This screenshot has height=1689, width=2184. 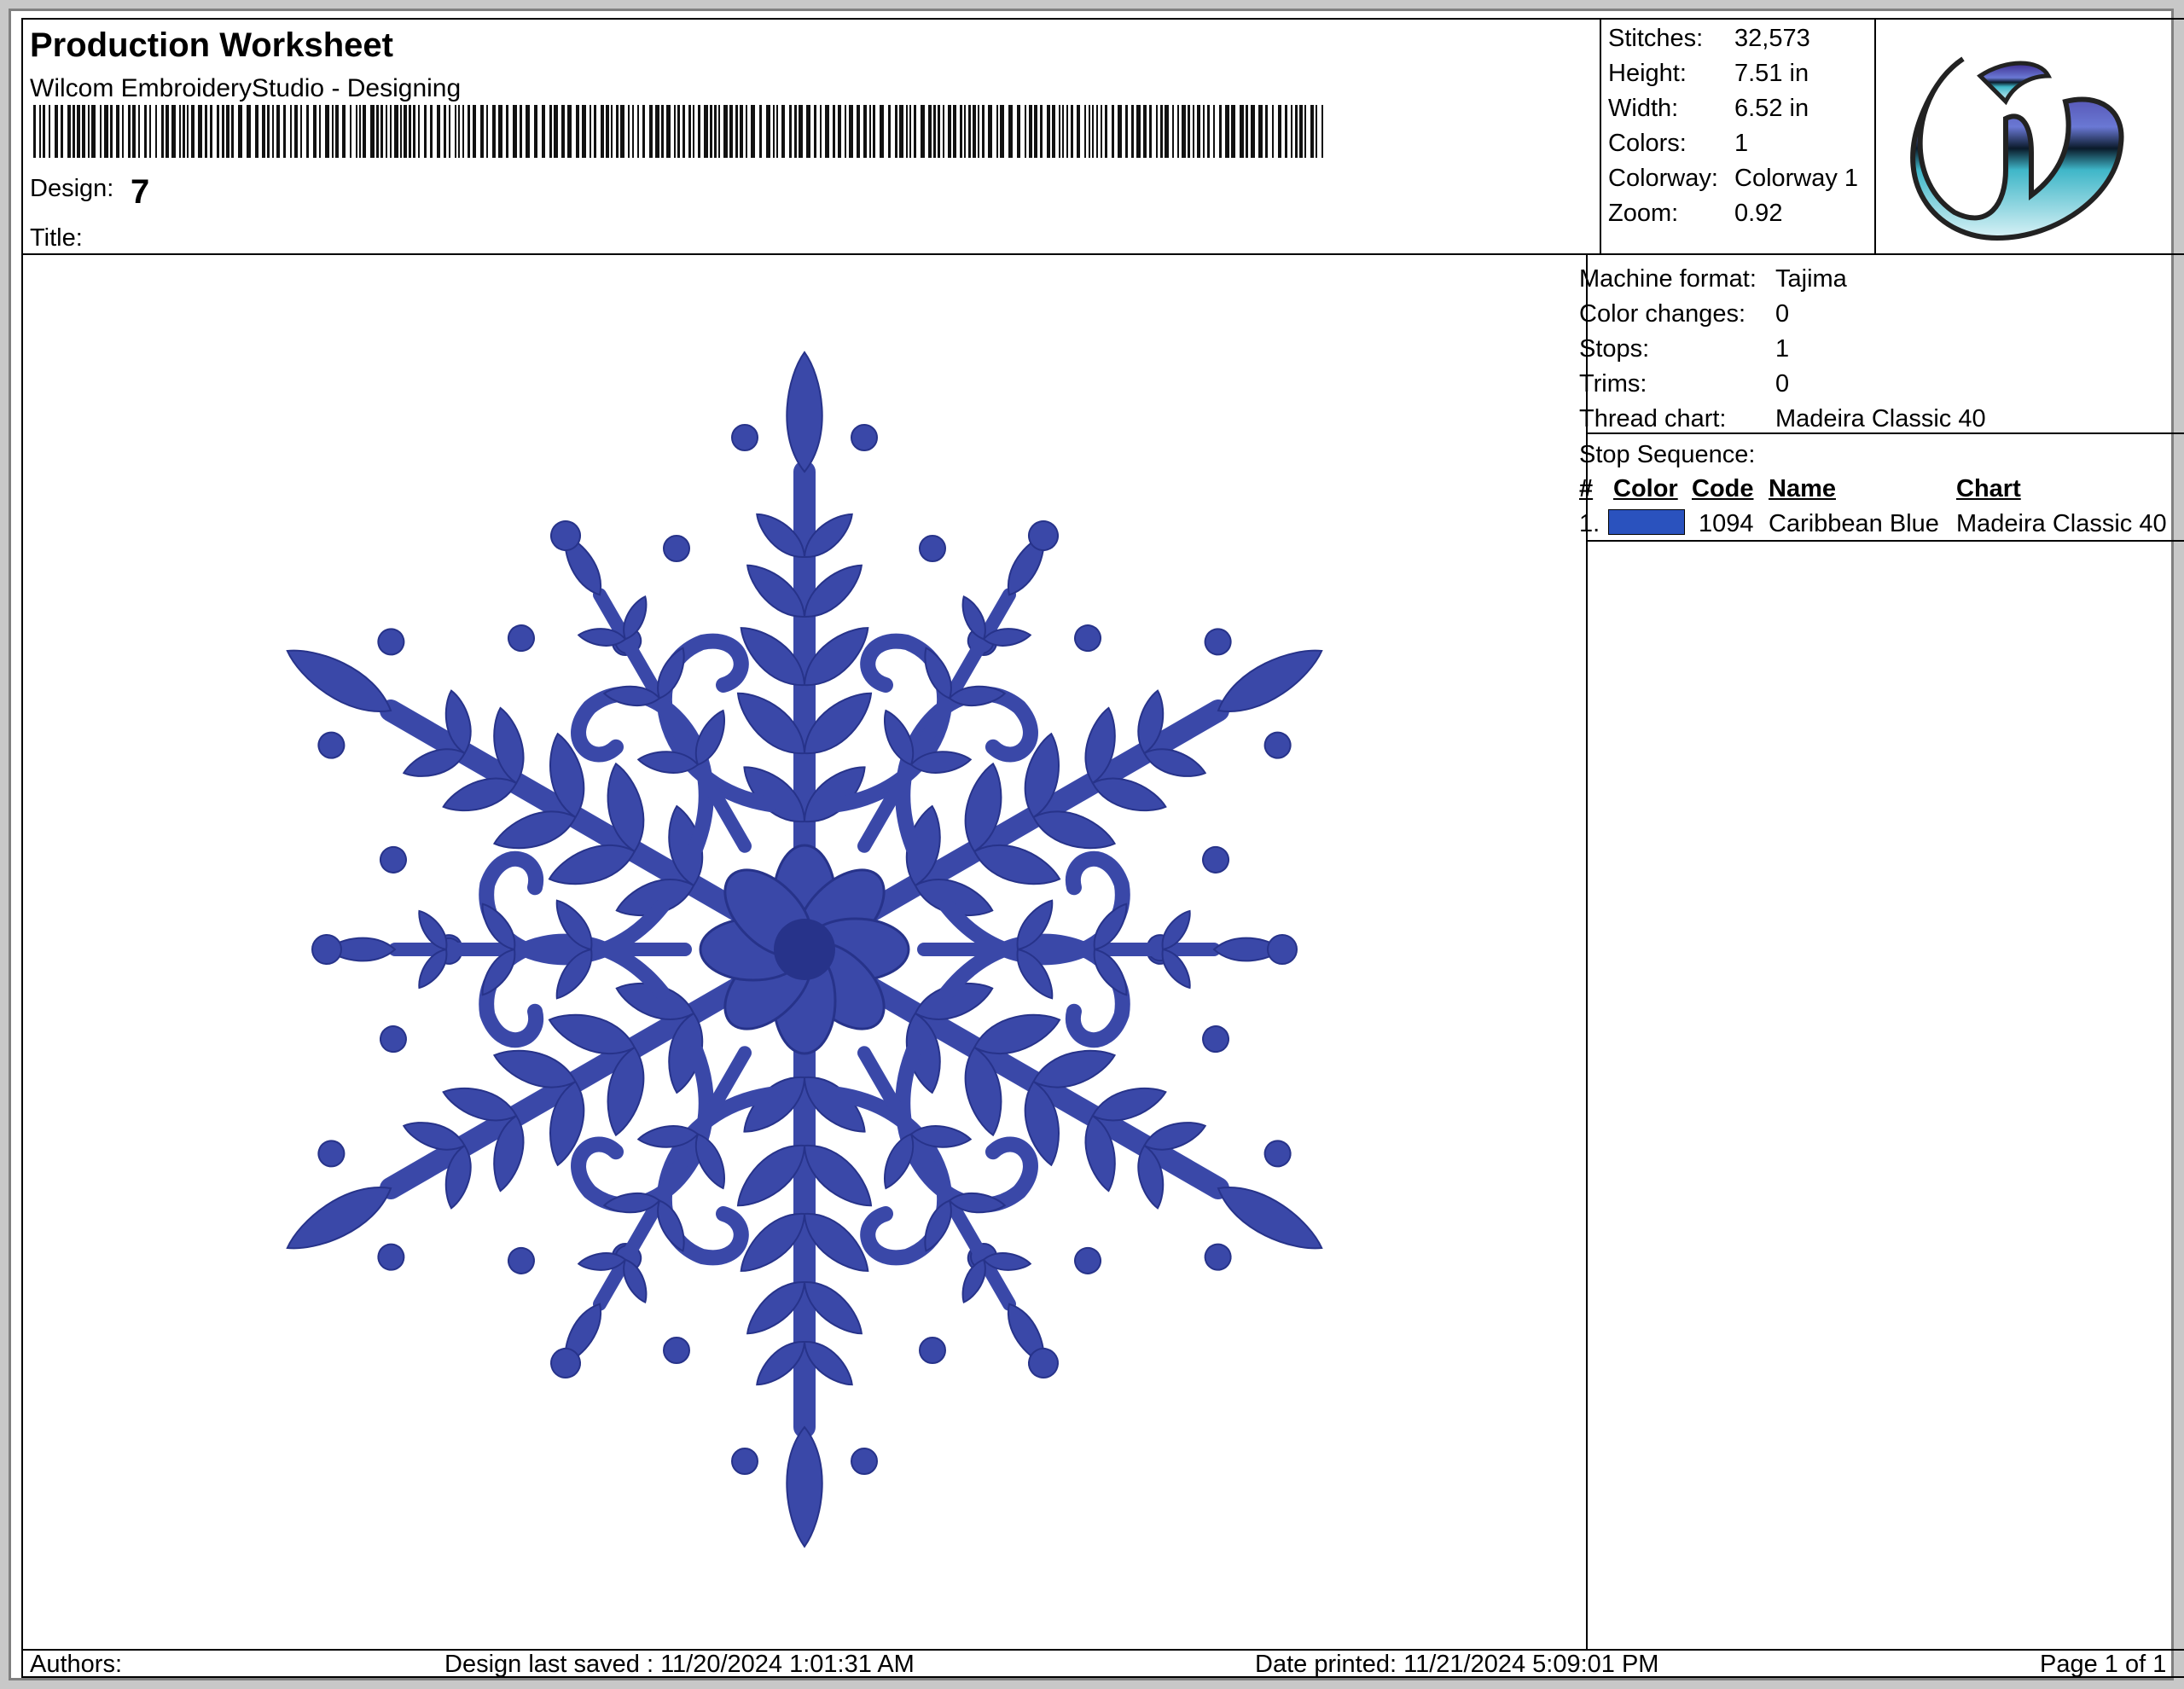 What do you see at coordinates (1662, 314) in the screenshot?
I see `color-changes-label: Color changes:` at bounding box center [1662, 314].